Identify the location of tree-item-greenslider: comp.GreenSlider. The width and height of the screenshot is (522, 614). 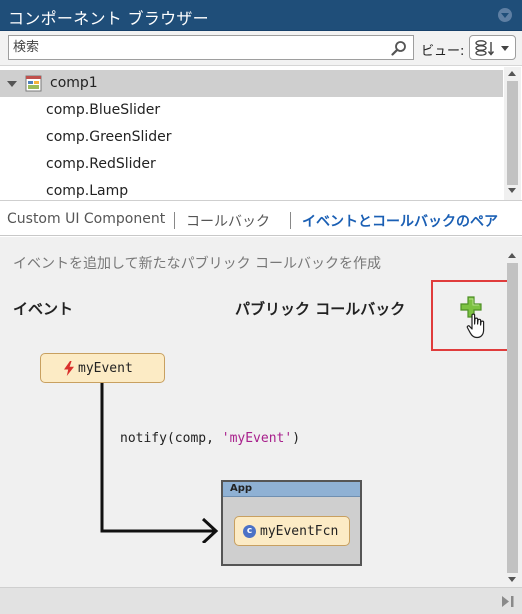
(251, 137).